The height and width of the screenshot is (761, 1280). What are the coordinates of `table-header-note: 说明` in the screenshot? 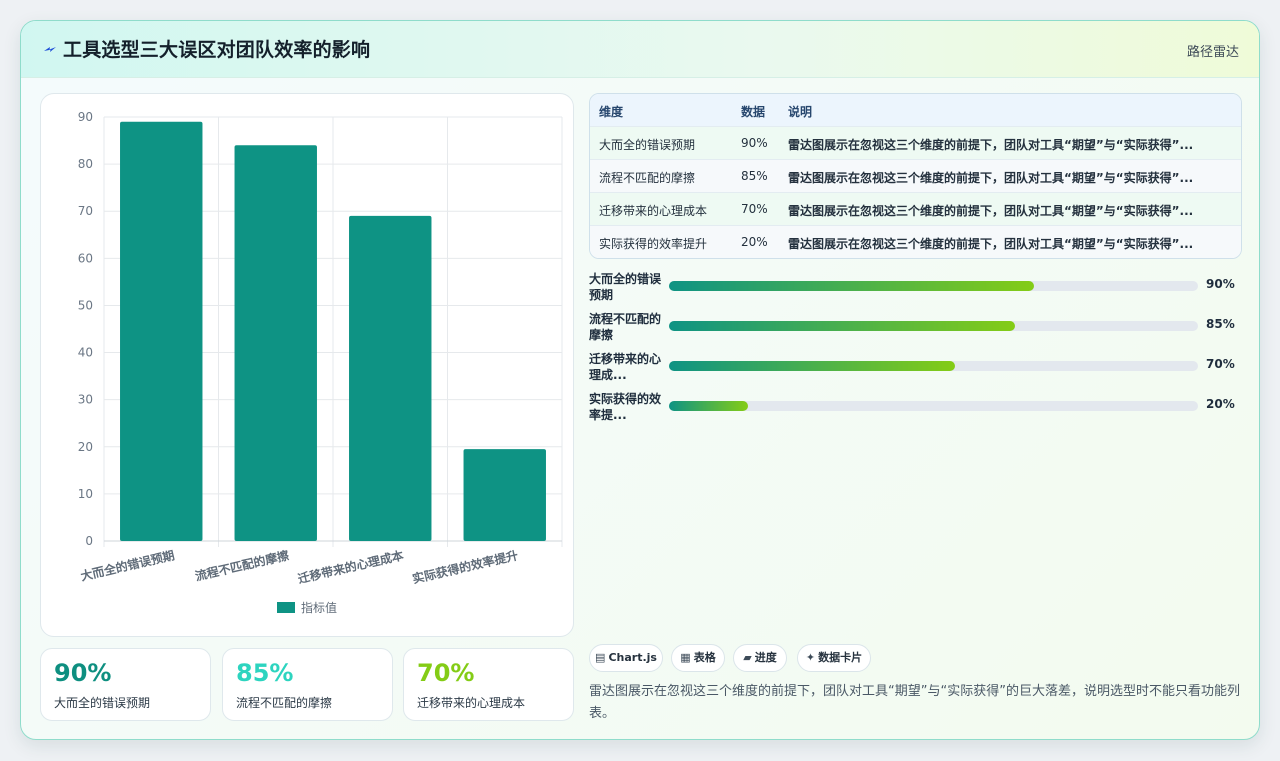 It's located at (800, 112).